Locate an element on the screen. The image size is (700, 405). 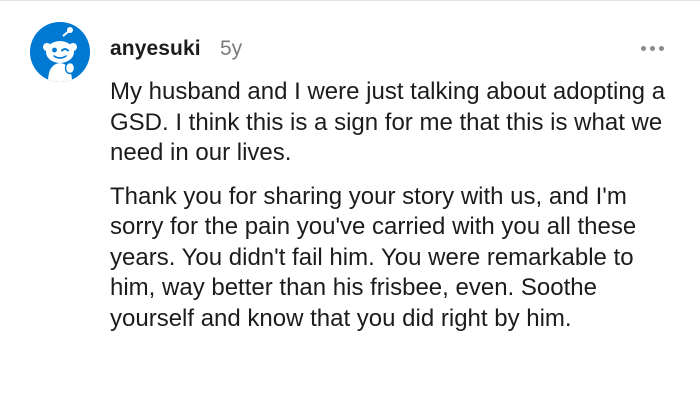
more-options-button is located at coordinates (652, 48).